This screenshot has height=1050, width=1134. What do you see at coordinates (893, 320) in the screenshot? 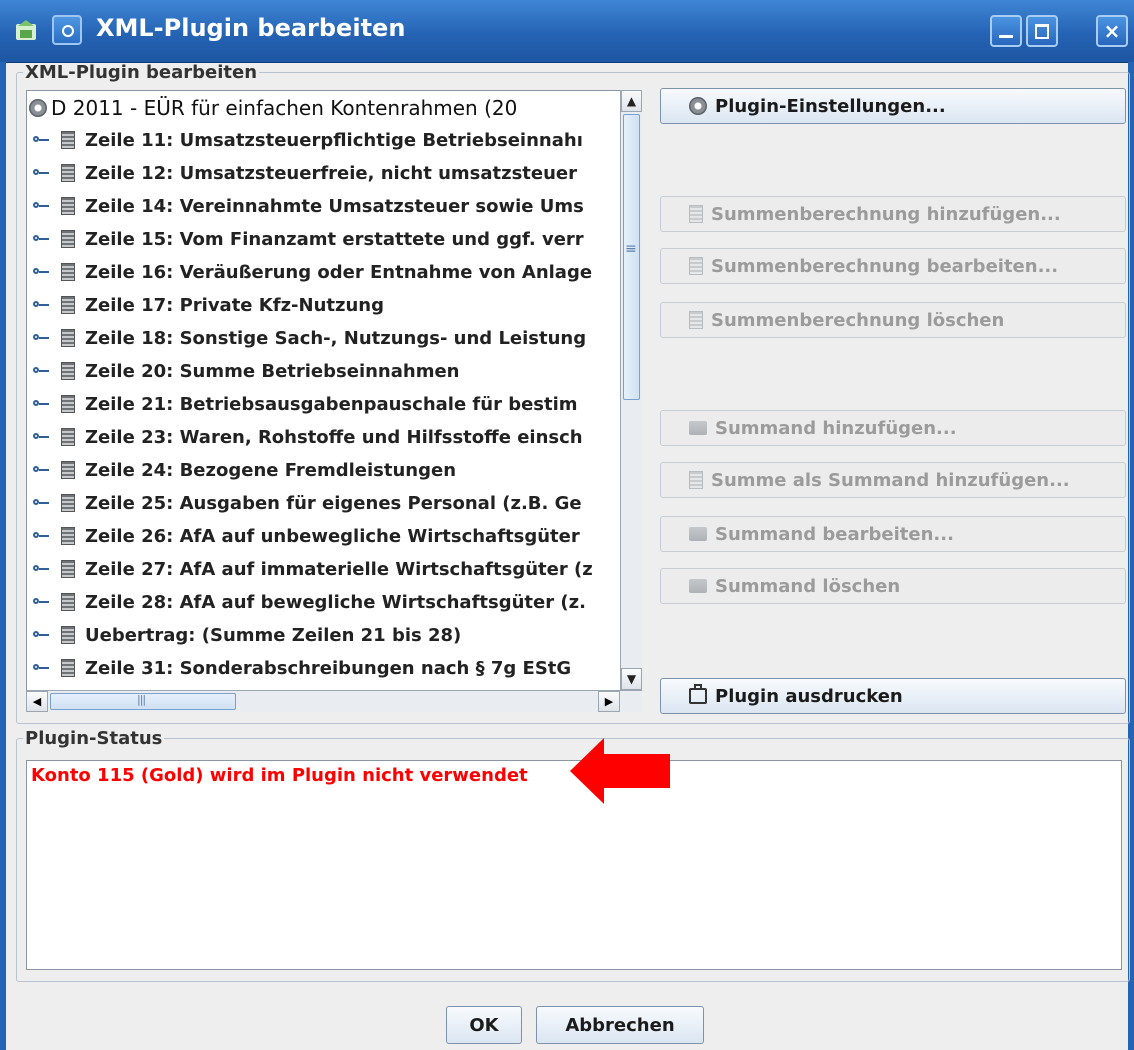
I see `delete-sum-calculation-button: Summenberechnung löschen` at bounding box center [893, 320].